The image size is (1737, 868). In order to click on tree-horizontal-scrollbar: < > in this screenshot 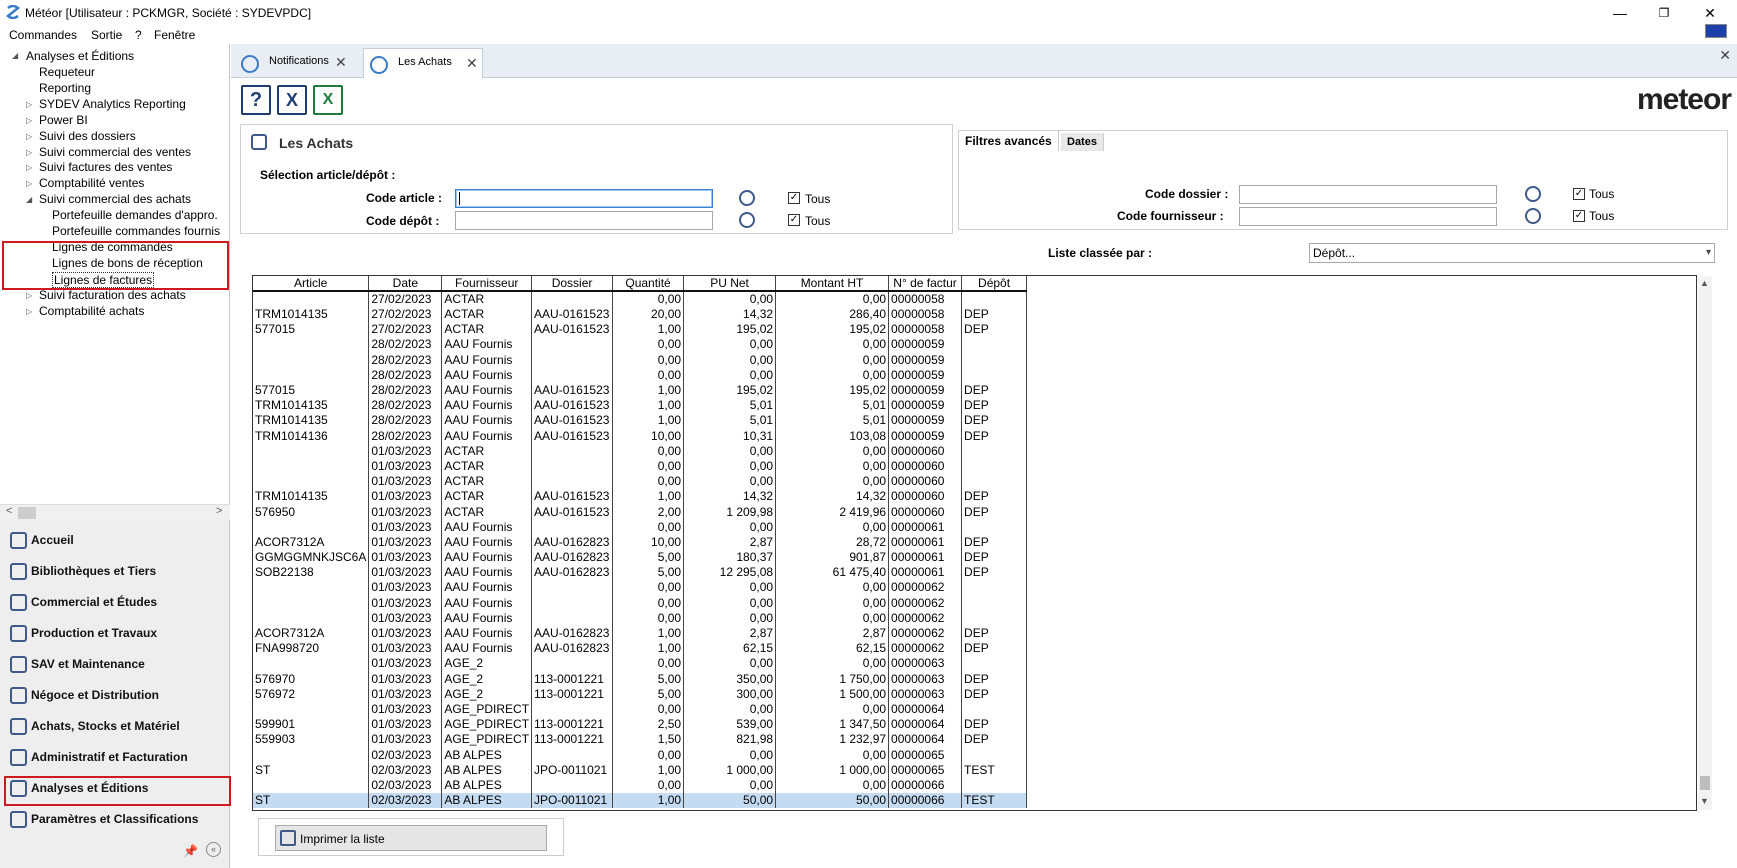, I will do `click(115, 512)`.